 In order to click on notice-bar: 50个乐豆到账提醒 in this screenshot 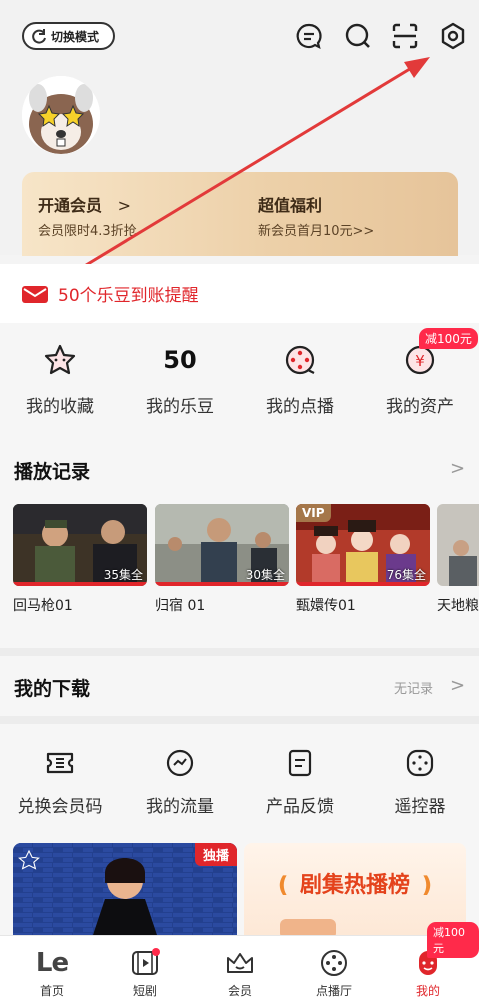, I will do `click(239, 293)`.